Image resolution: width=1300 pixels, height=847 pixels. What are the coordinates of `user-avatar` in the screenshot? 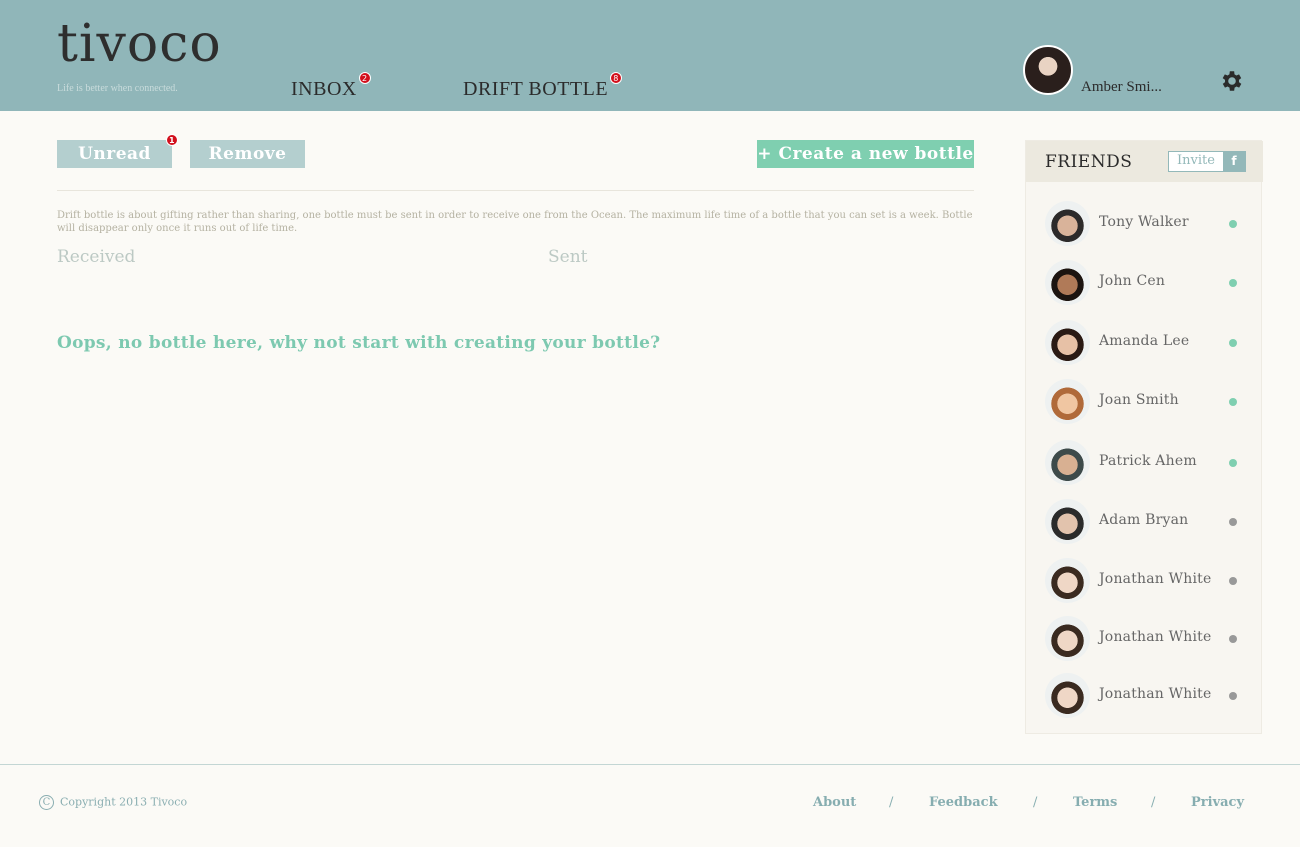 It's located at (1048, 70).